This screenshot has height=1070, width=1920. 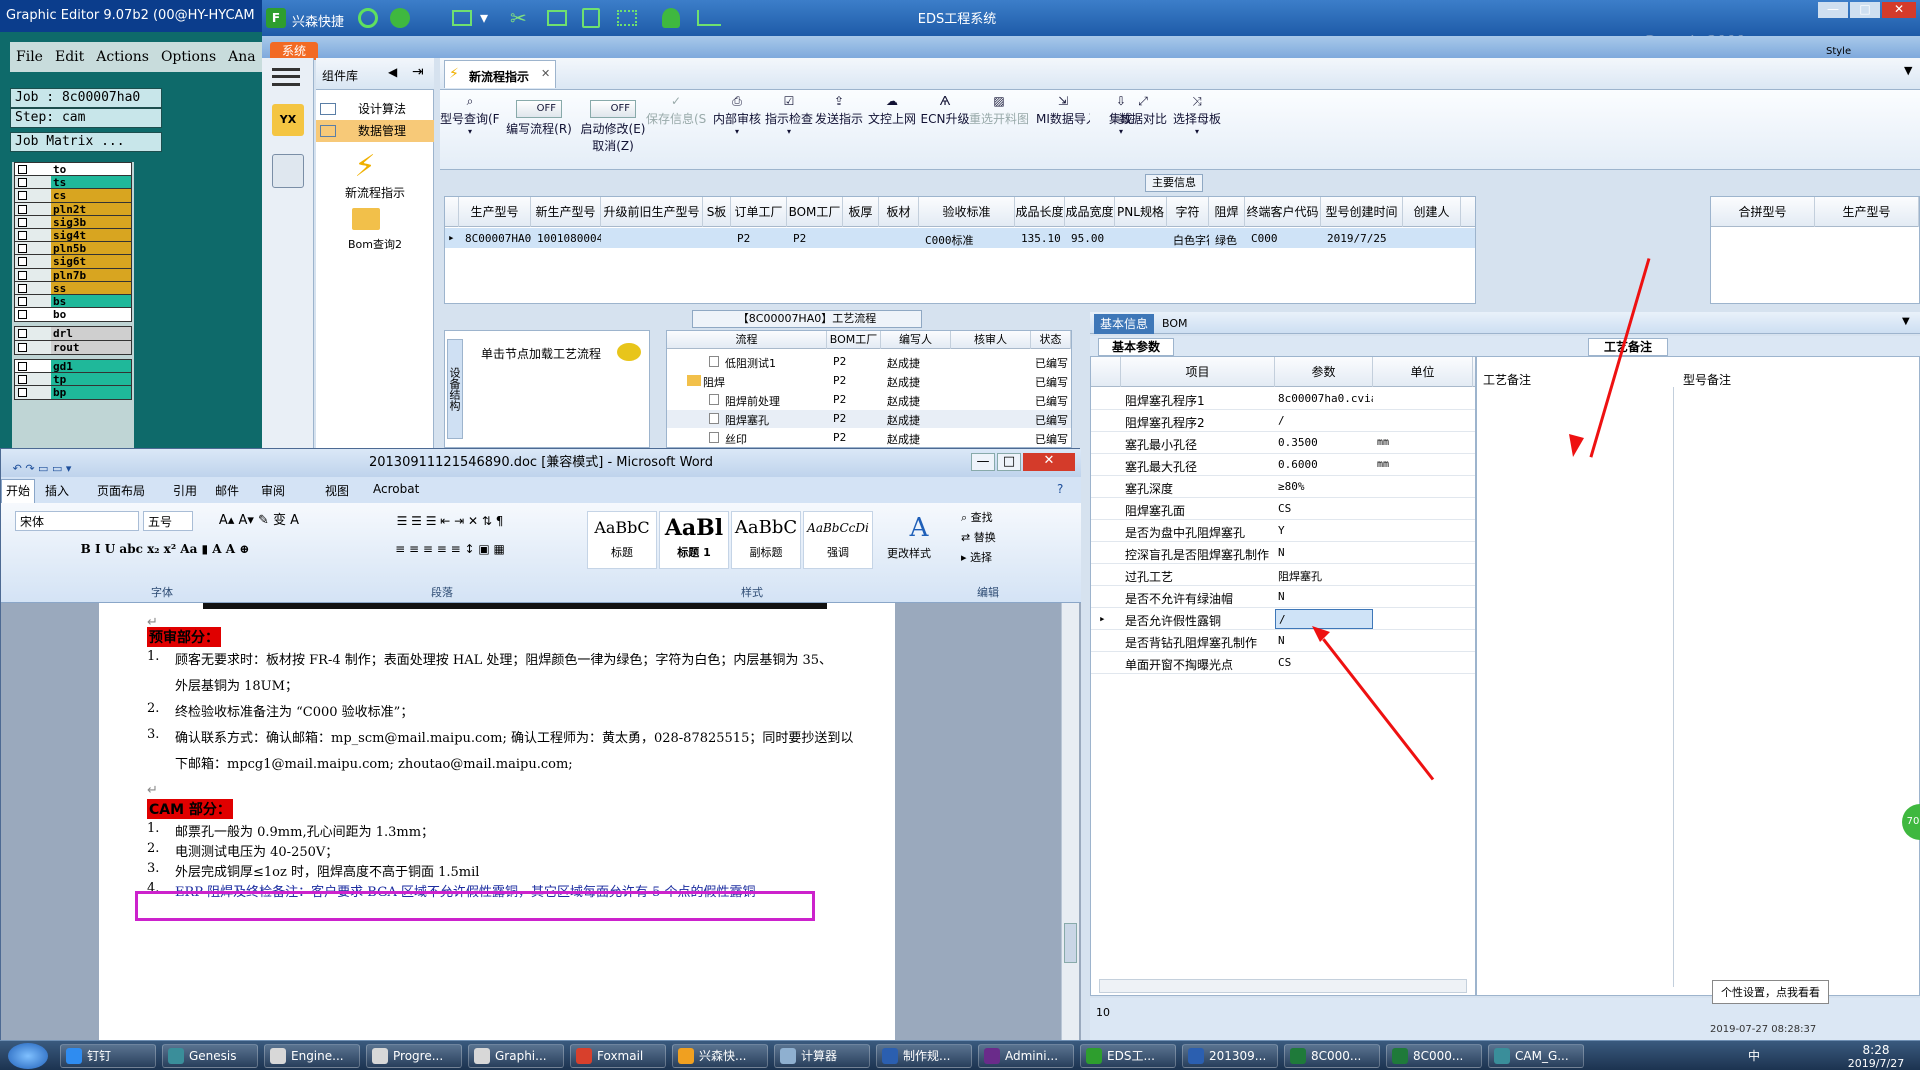 I want to click on taskbar-label: 计算器, so click(x=819, y=1056).